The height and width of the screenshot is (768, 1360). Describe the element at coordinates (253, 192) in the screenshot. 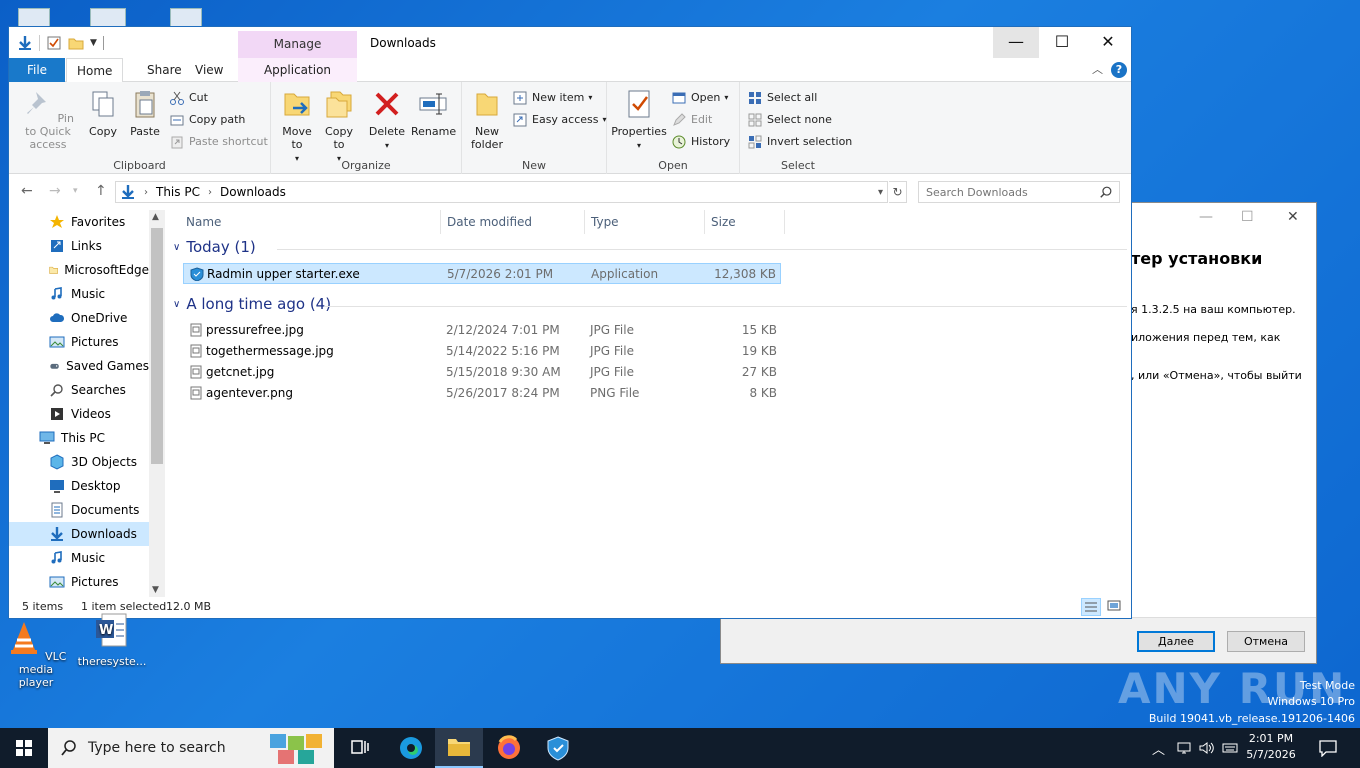

I see `breadcrumb-downloads: Downloads` at that location.